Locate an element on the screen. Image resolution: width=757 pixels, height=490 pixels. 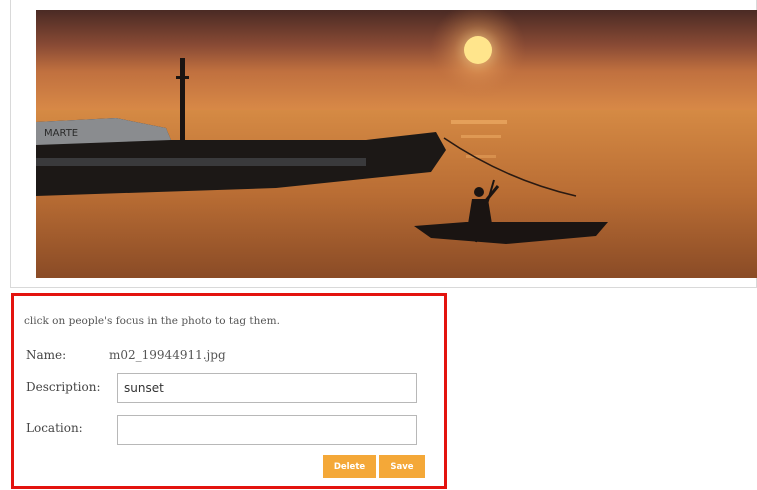
file-name-value: m02_19944911.jpg is located at coordinates (167, 355).